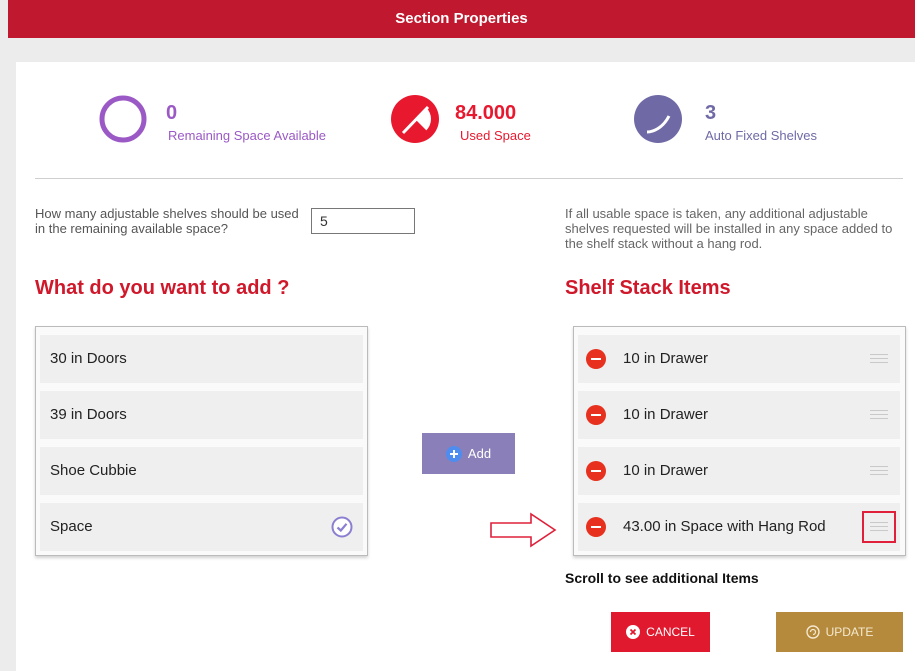 This screenshot has height=671, width=915. Describe the element at coordinates (453, 453) in the screenshot. I see `plus-circle-icon` at that location.